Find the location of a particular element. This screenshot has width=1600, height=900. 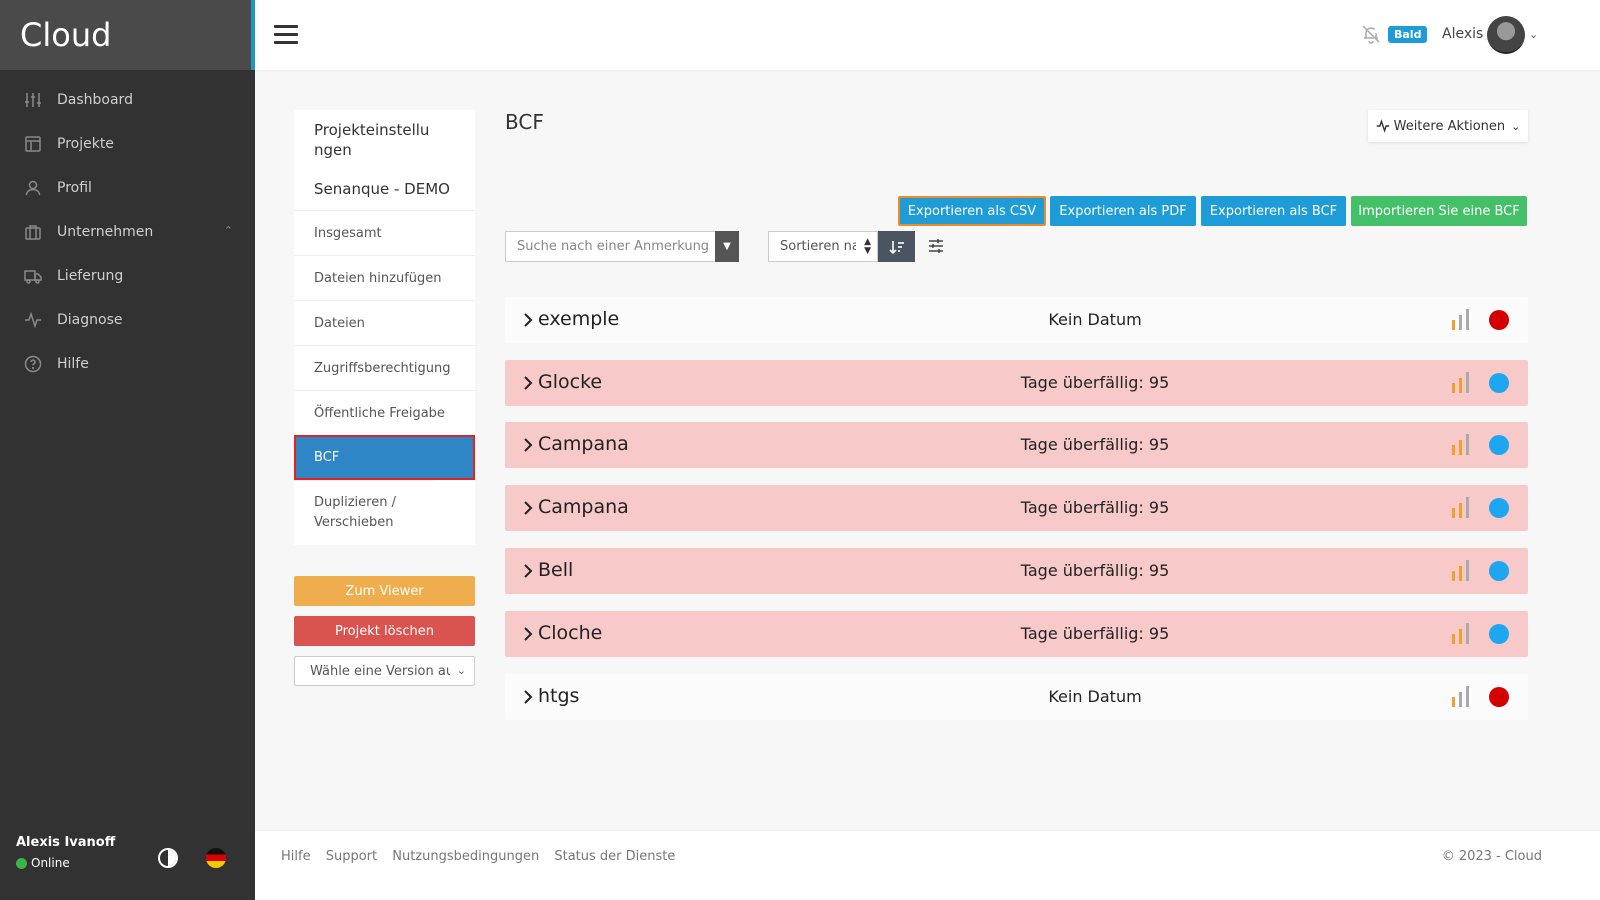

project-settings-title: Projekteinstellungen is located at coordinates (372, 140).